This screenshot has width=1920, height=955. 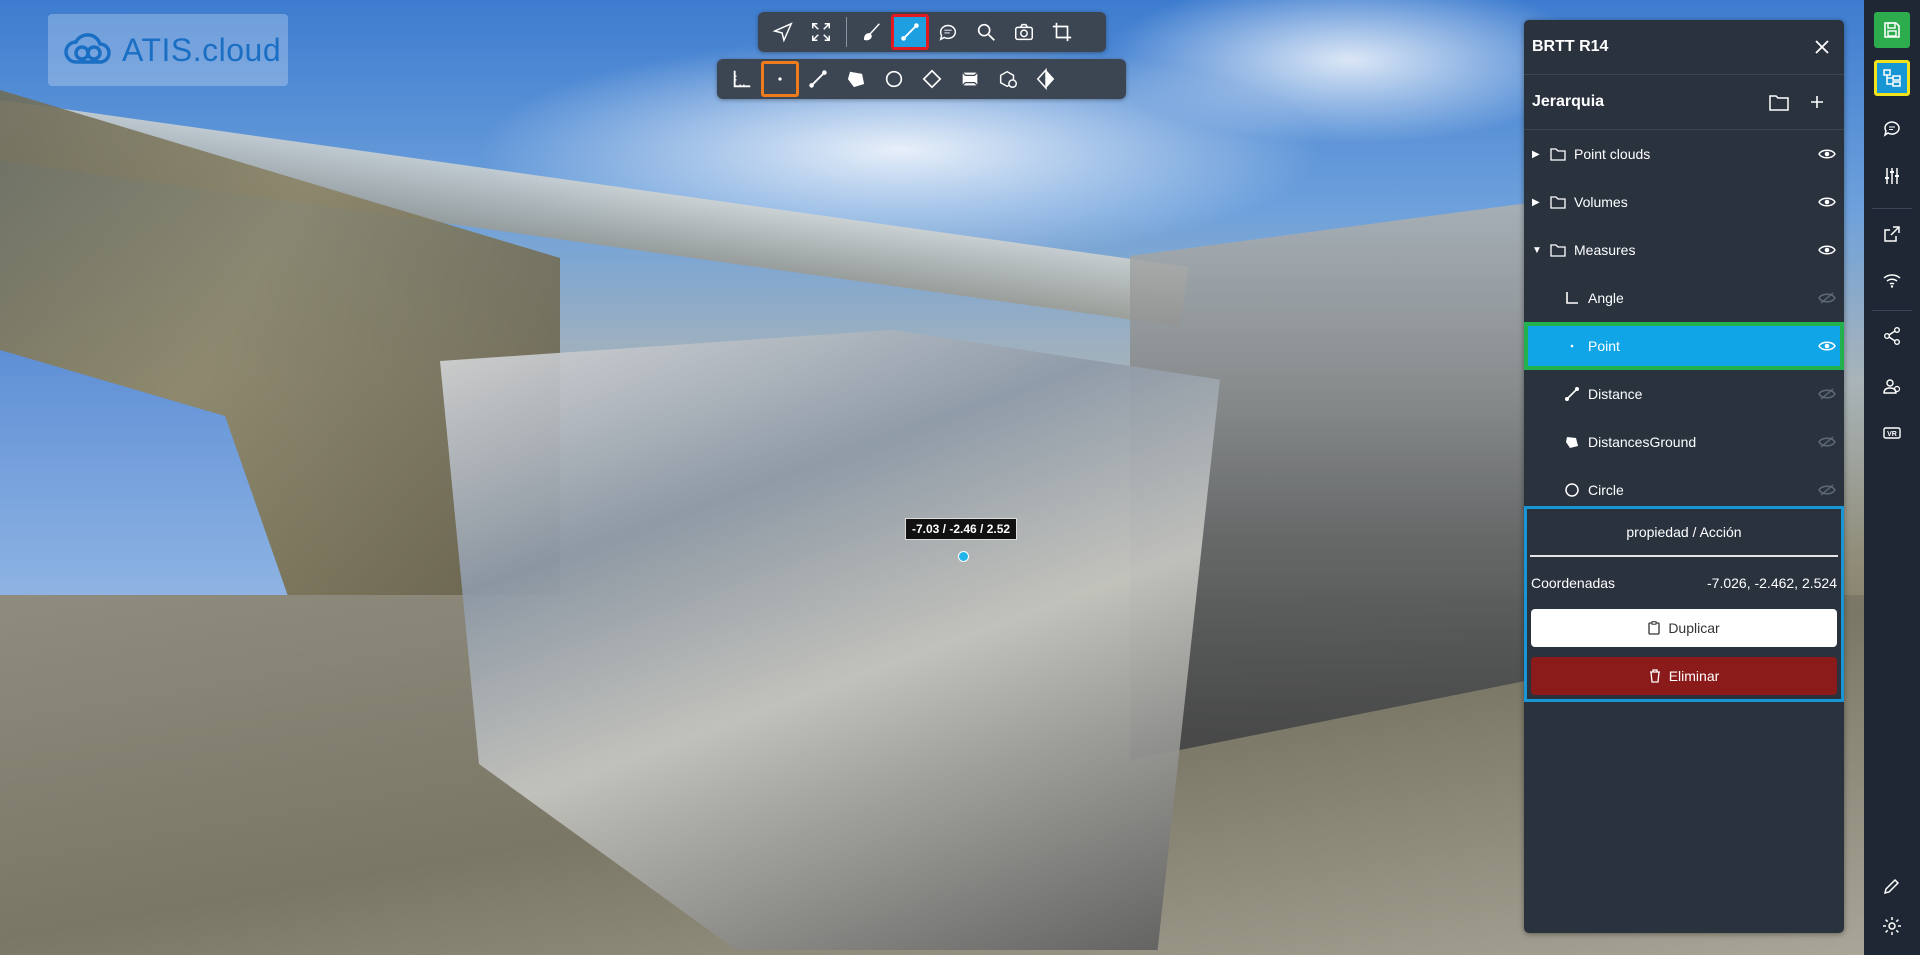 I want to click on navigate-icon, so click(x=782, y=32).